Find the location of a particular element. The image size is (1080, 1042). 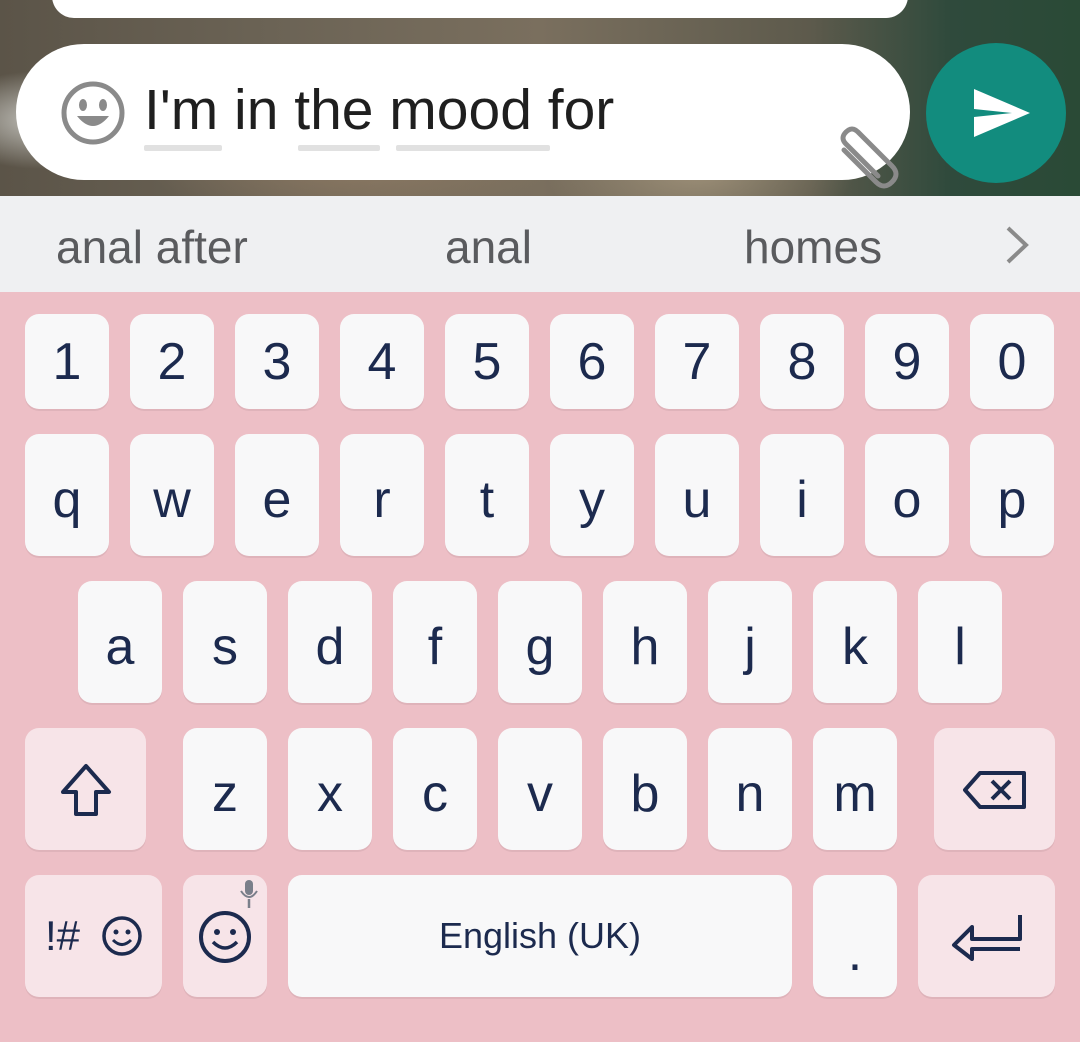

key-o: o is located at coordinates (907, 495).